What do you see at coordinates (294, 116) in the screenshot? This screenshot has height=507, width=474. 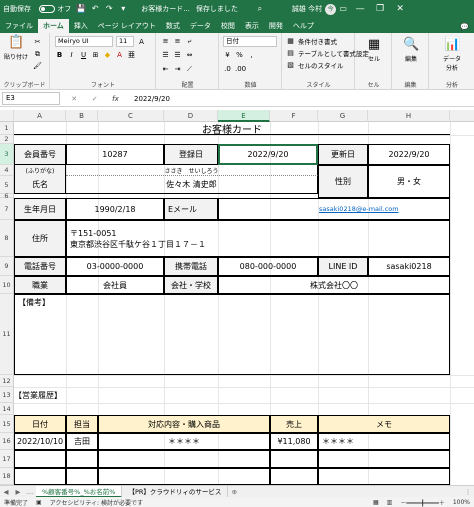 I see `column-header-f: F` at bounding box center [294, 116].